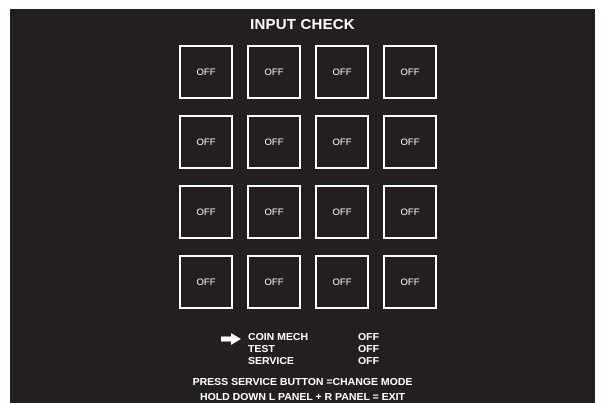  What do you see at coordinates (368, 349) in the screenshot?
I see `switch-state-test: OFF` at bounding box center [368, 349].